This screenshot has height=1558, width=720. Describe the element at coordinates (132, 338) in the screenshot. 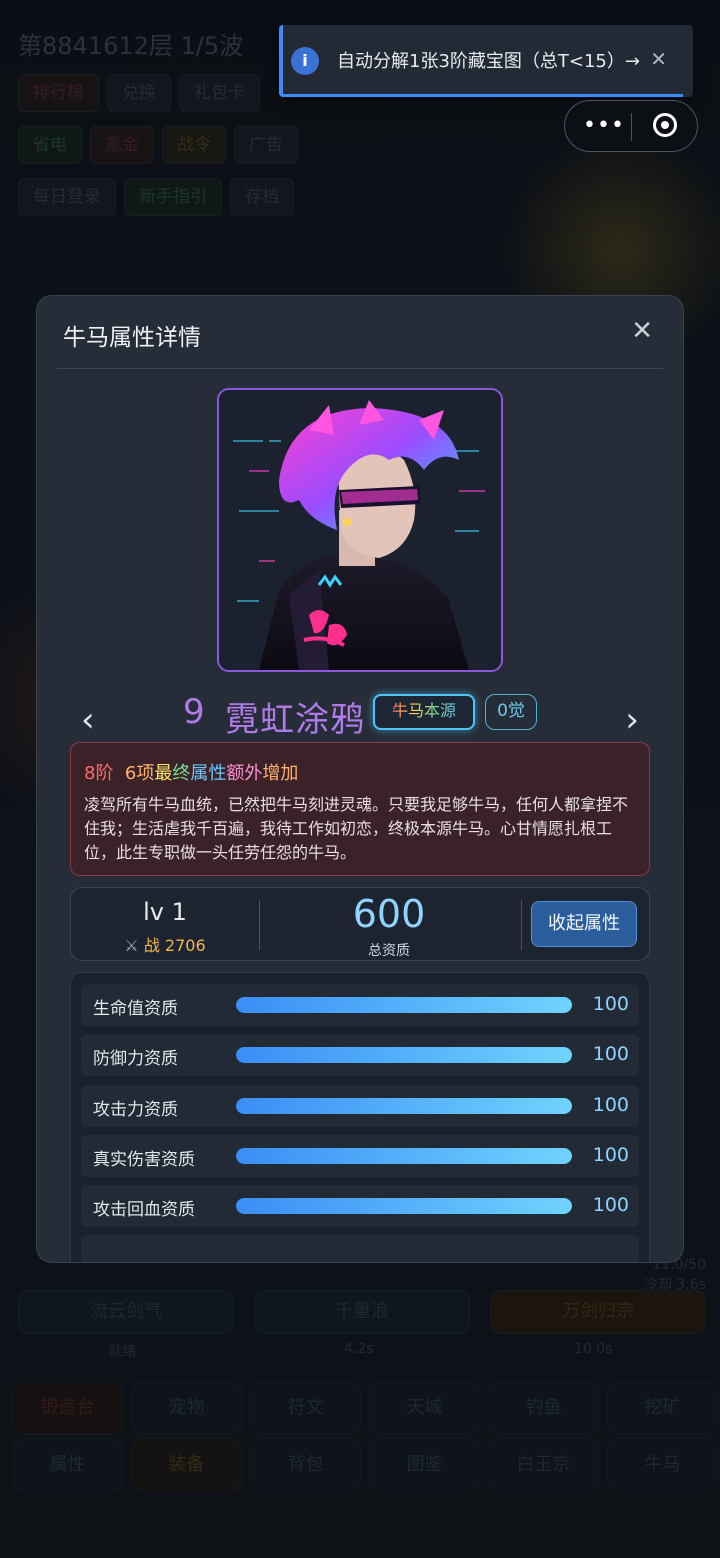

I see `modal-title: 牛马属性详情` at that location.